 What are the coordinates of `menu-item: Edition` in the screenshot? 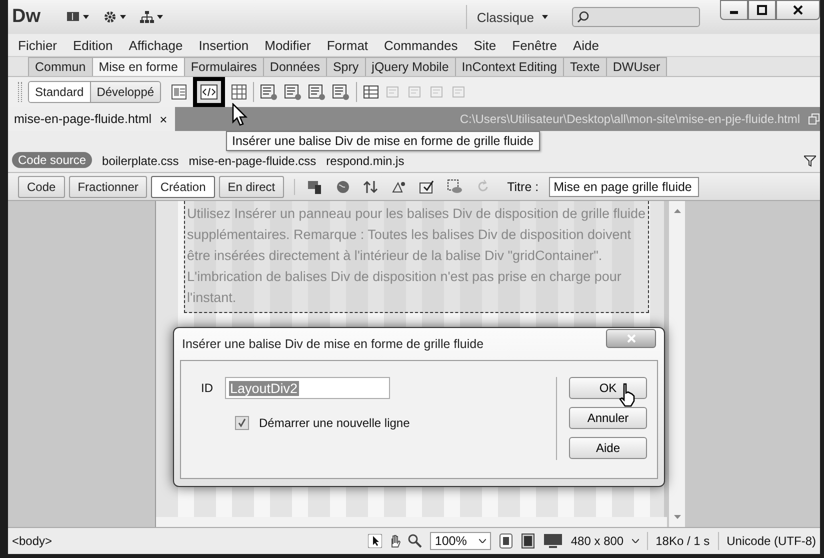 It's located at (93, 45).